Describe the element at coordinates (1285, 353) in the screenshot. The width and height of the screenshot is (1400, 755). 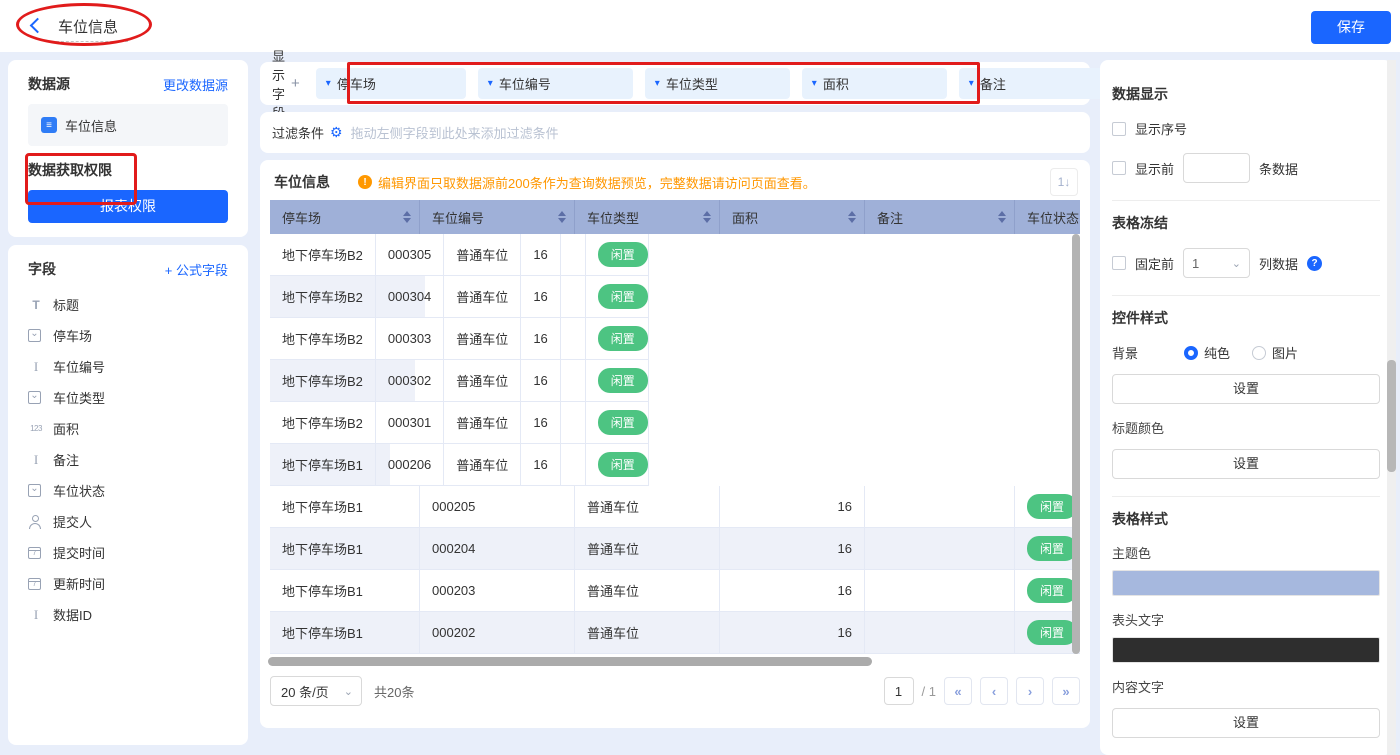
I see `image-label: 图片` at that location.